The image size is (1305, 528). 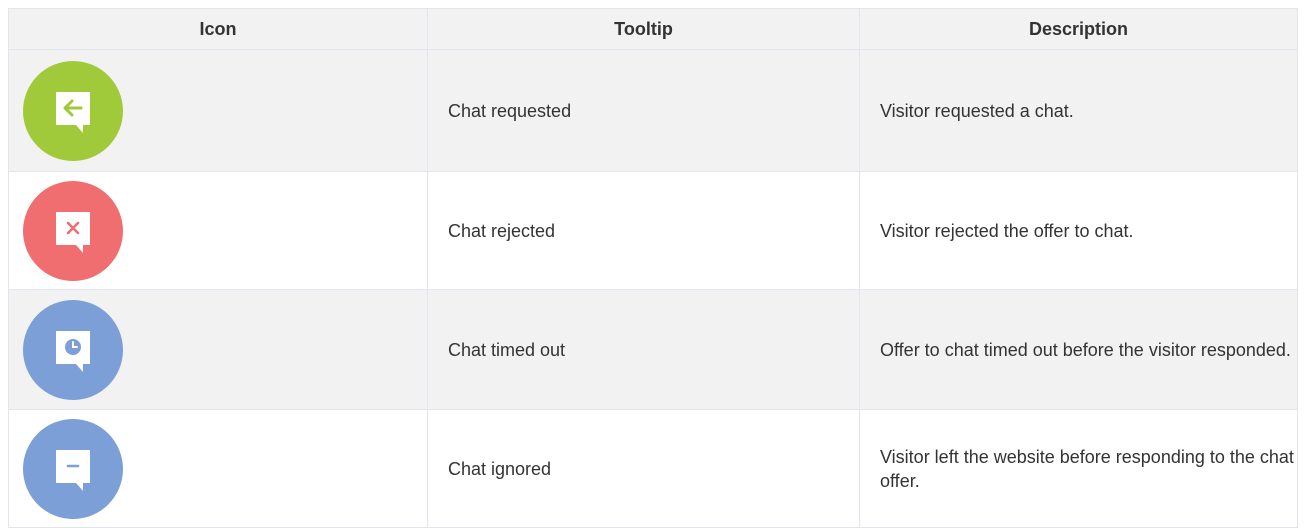 I want to click on description-cell: Visitor requested a chat., so click(x=1078, y=110).